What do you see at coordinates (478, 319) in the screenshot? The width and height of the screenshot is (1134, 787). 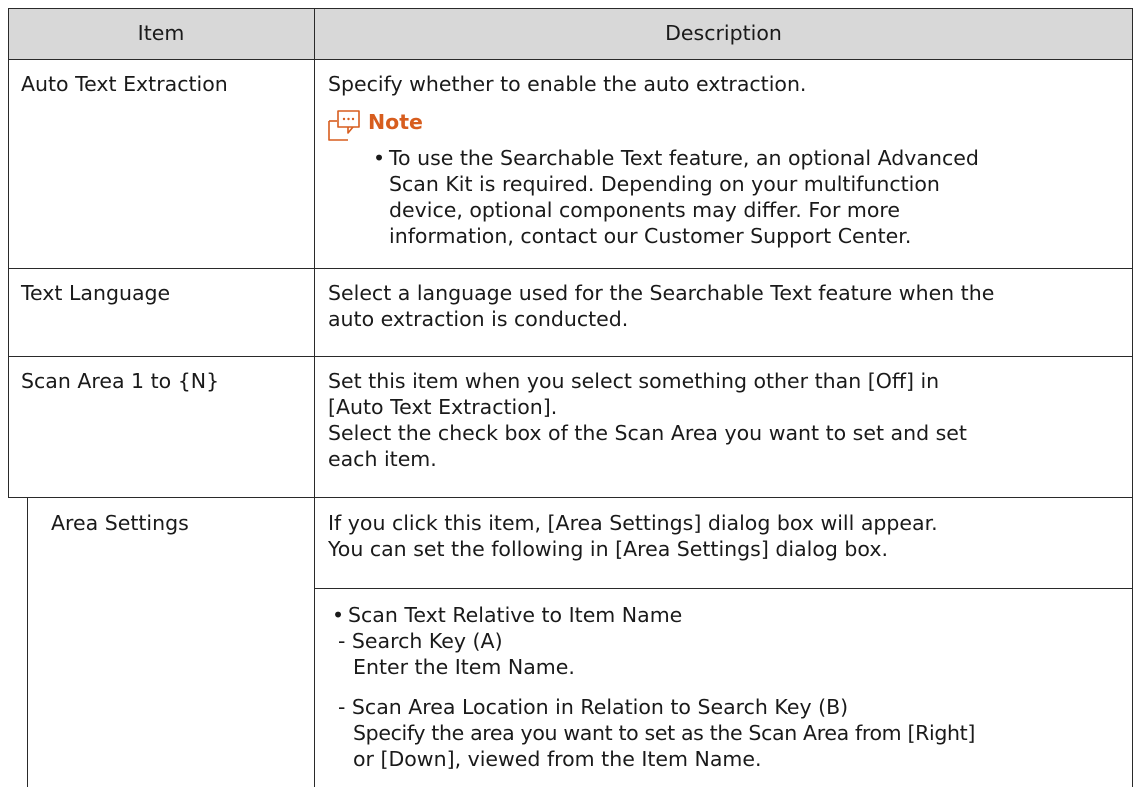 I see `description-line: auto extraction is conducted.` at bounding box center [478, 319].